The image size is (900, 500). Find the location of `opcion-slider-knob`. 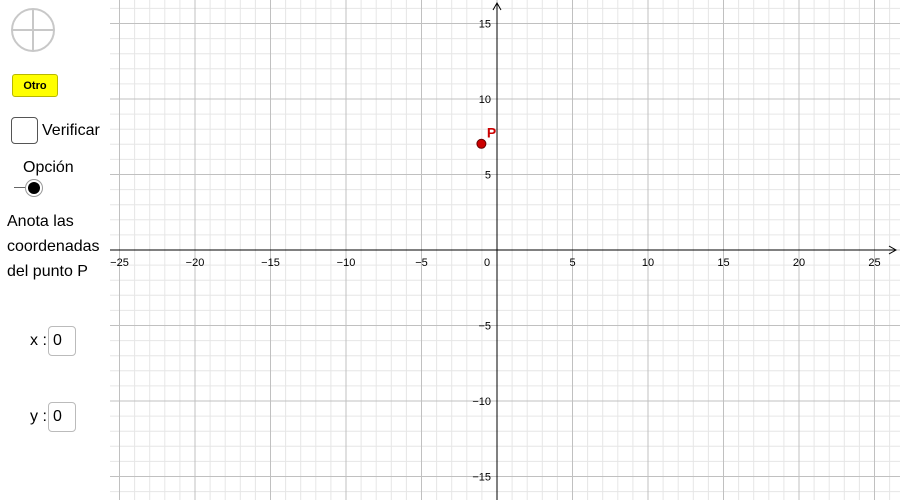

opcion-slider-knob is located at coordinates (34, 188).